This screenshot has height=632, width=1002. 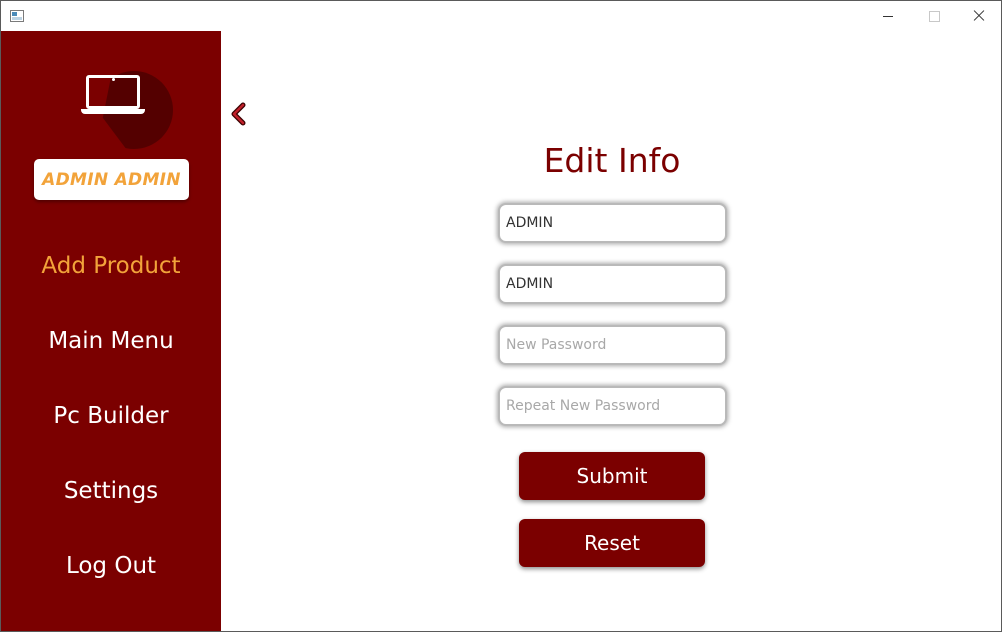 I want to click on new-password-field, so click(x=612, y=345).